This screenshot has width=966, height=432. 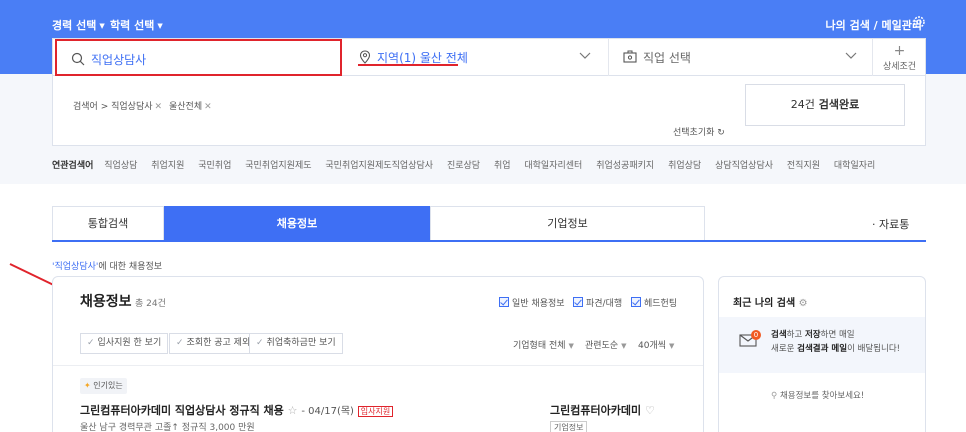 I want to click on filter-chip: 울산전체 ✕, so click(x=190, y=105).